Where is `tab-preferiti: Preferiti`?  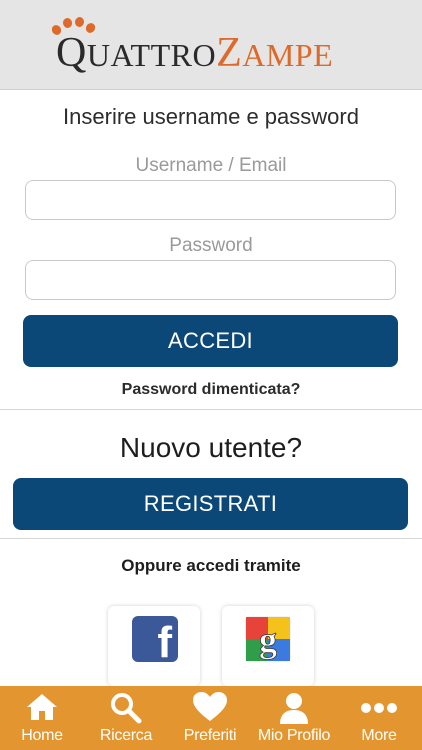
tab-preferiti: Preferiti is located at coordinates (210, 718).